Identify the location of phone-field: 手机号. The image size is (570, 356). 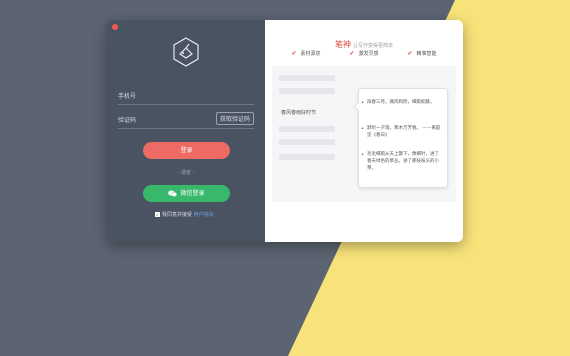
(186, 96).